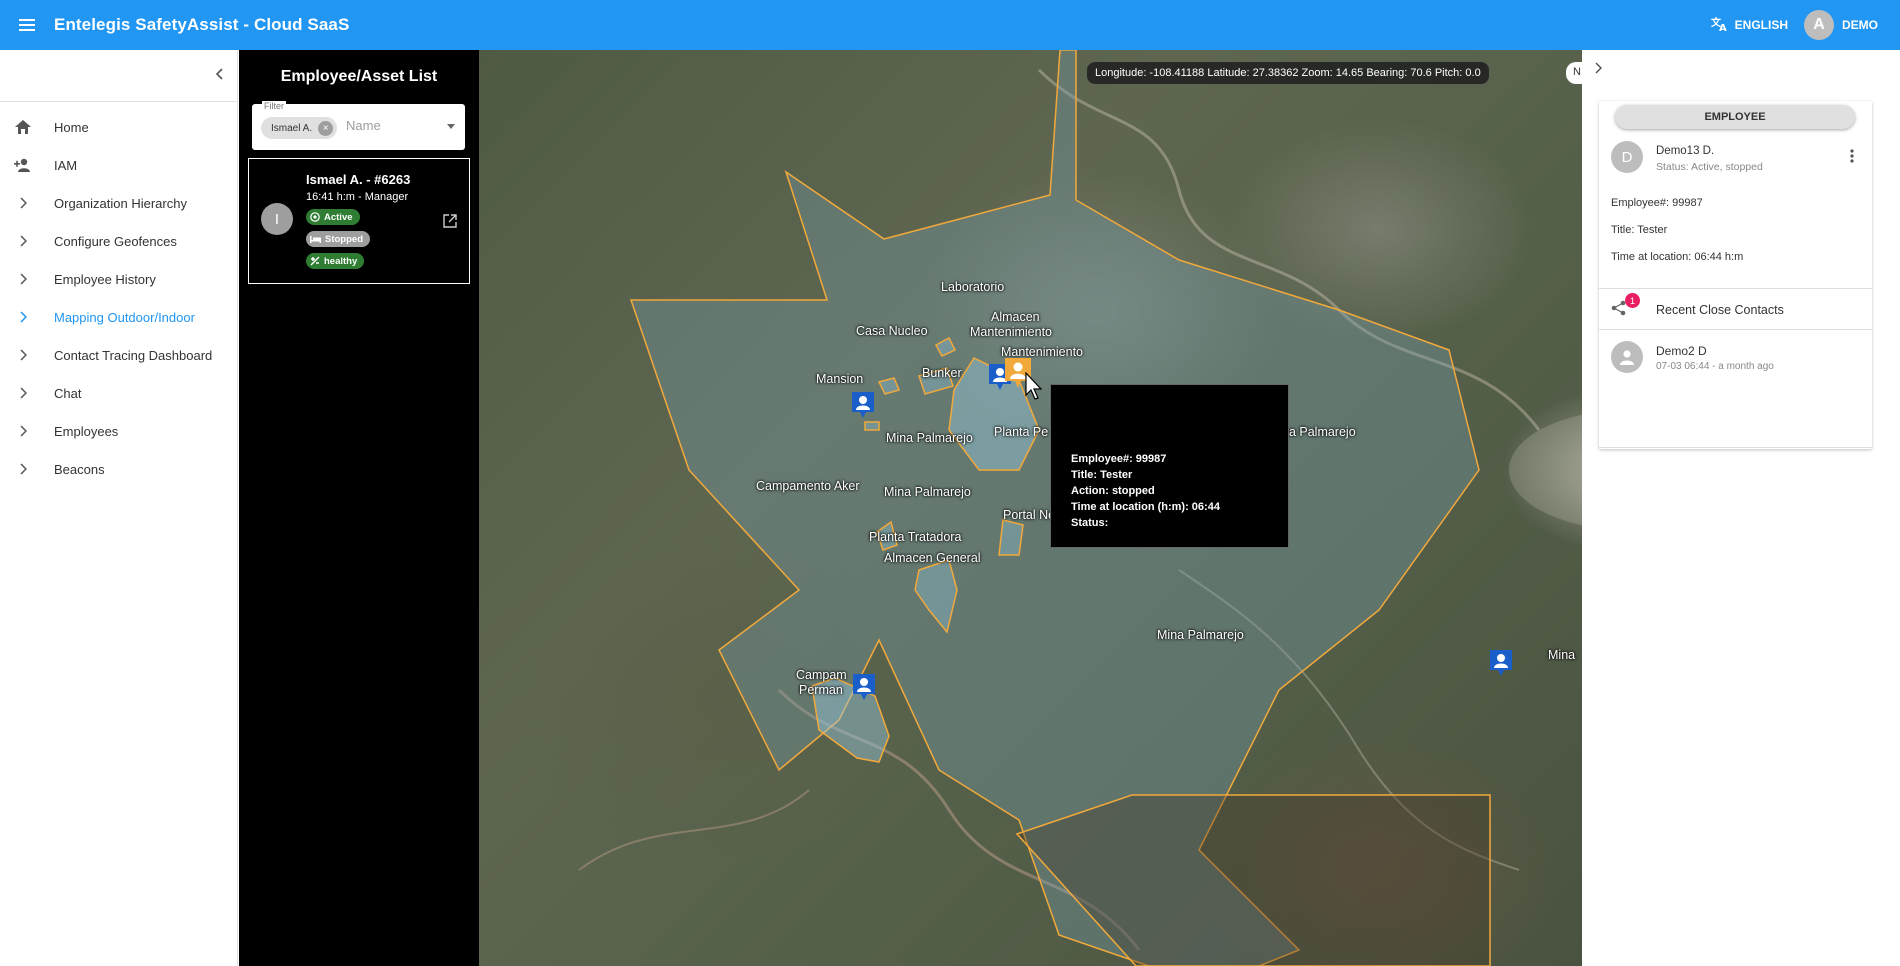  What do you see at coordinates (299, 128) in the screenshot?
I see `filter-chip: Ismael A. ×` at bounding box center [299, 128].